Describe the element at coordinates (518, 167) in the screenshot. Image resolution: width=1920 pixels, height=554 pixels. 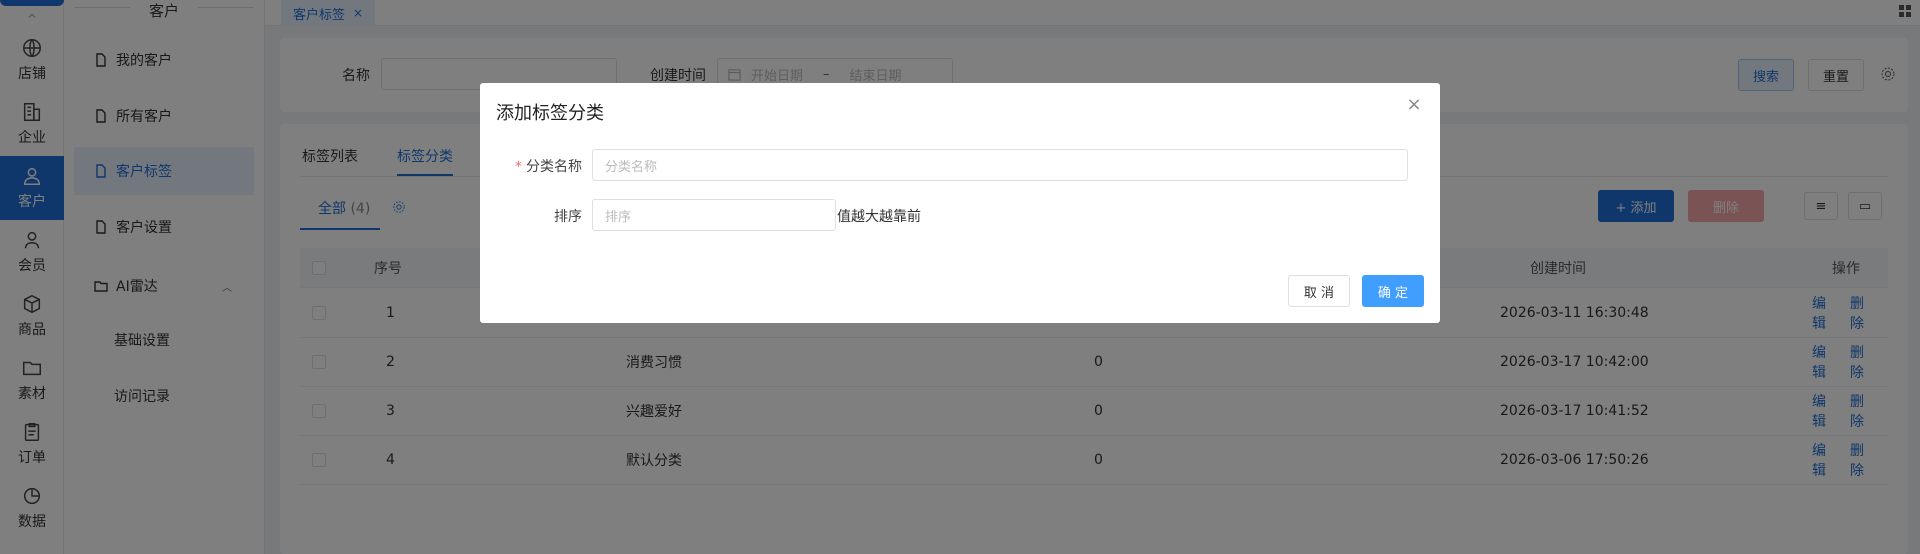
I see `required-mark: *` at that location.